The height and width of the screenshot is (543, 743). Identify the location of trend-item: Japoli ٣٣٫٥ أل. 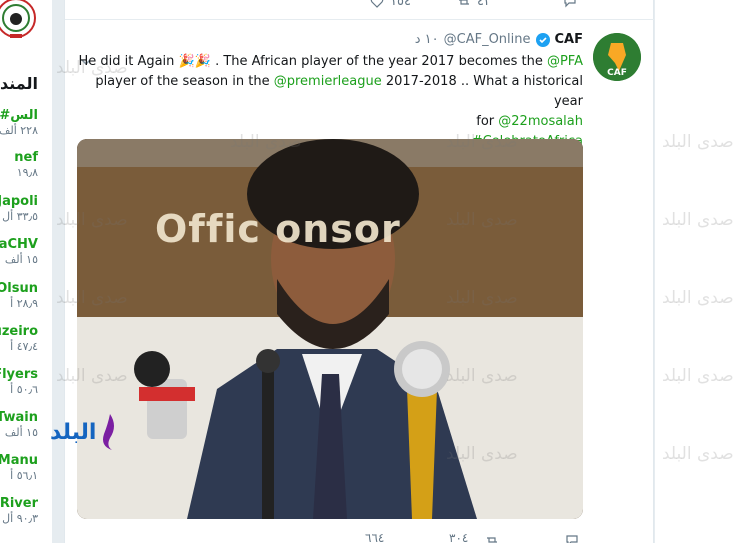
(19, 209).